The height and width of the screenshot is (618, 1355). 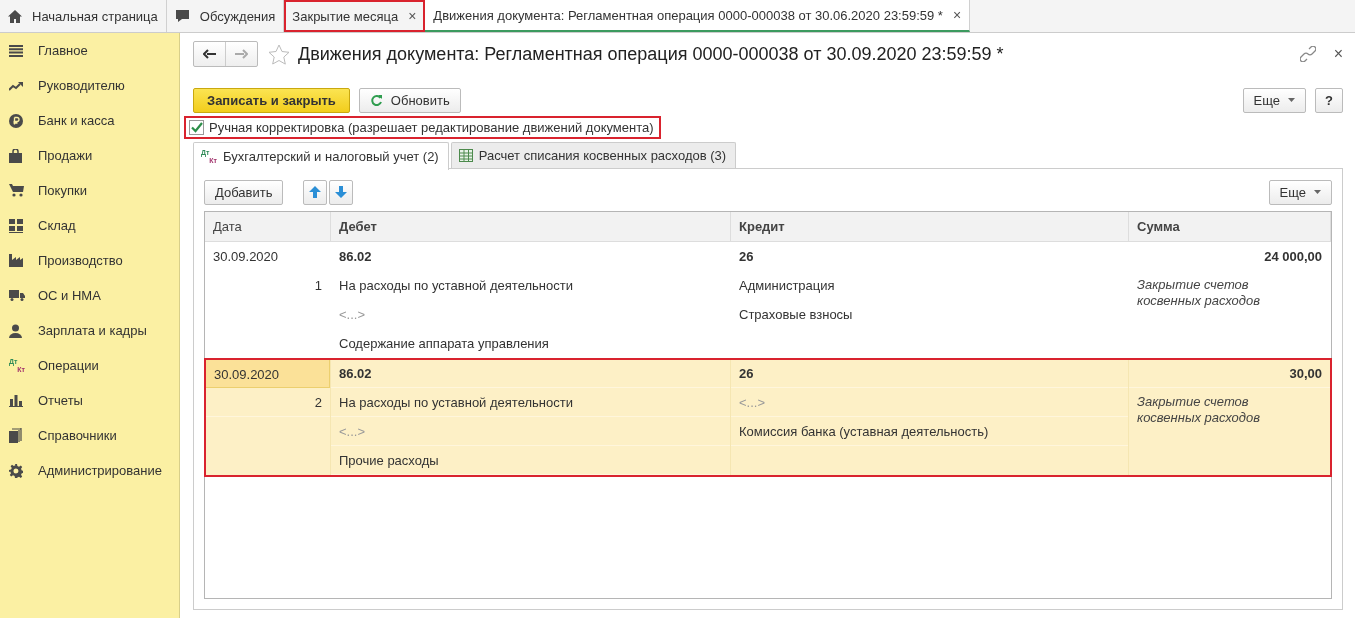 I want to click on save-and-close-button: Записать и закрыть, so click(x=271, y=100).